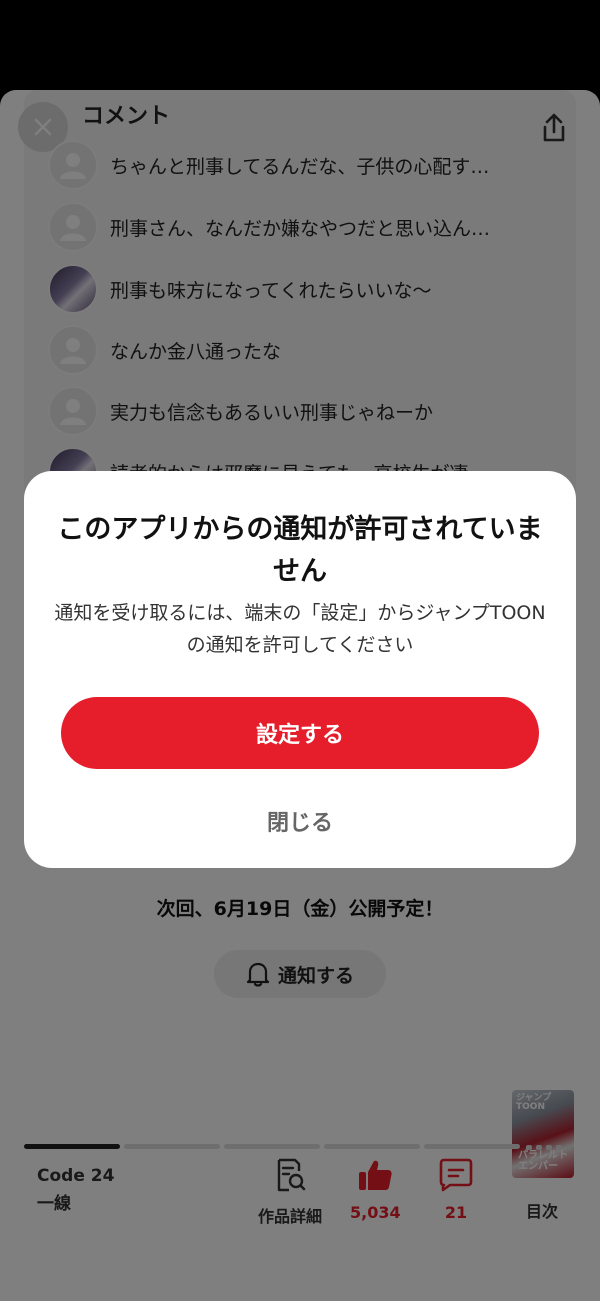 The width and height of the screenshot is (600, 1301). What do you see at coordinates (300, 629) in the screenshot?
I see `dialog-message: 通知を受け取るには、端末の「設定」からジャンプTOONの通知を許可してください` at bounding box center [300, 629].